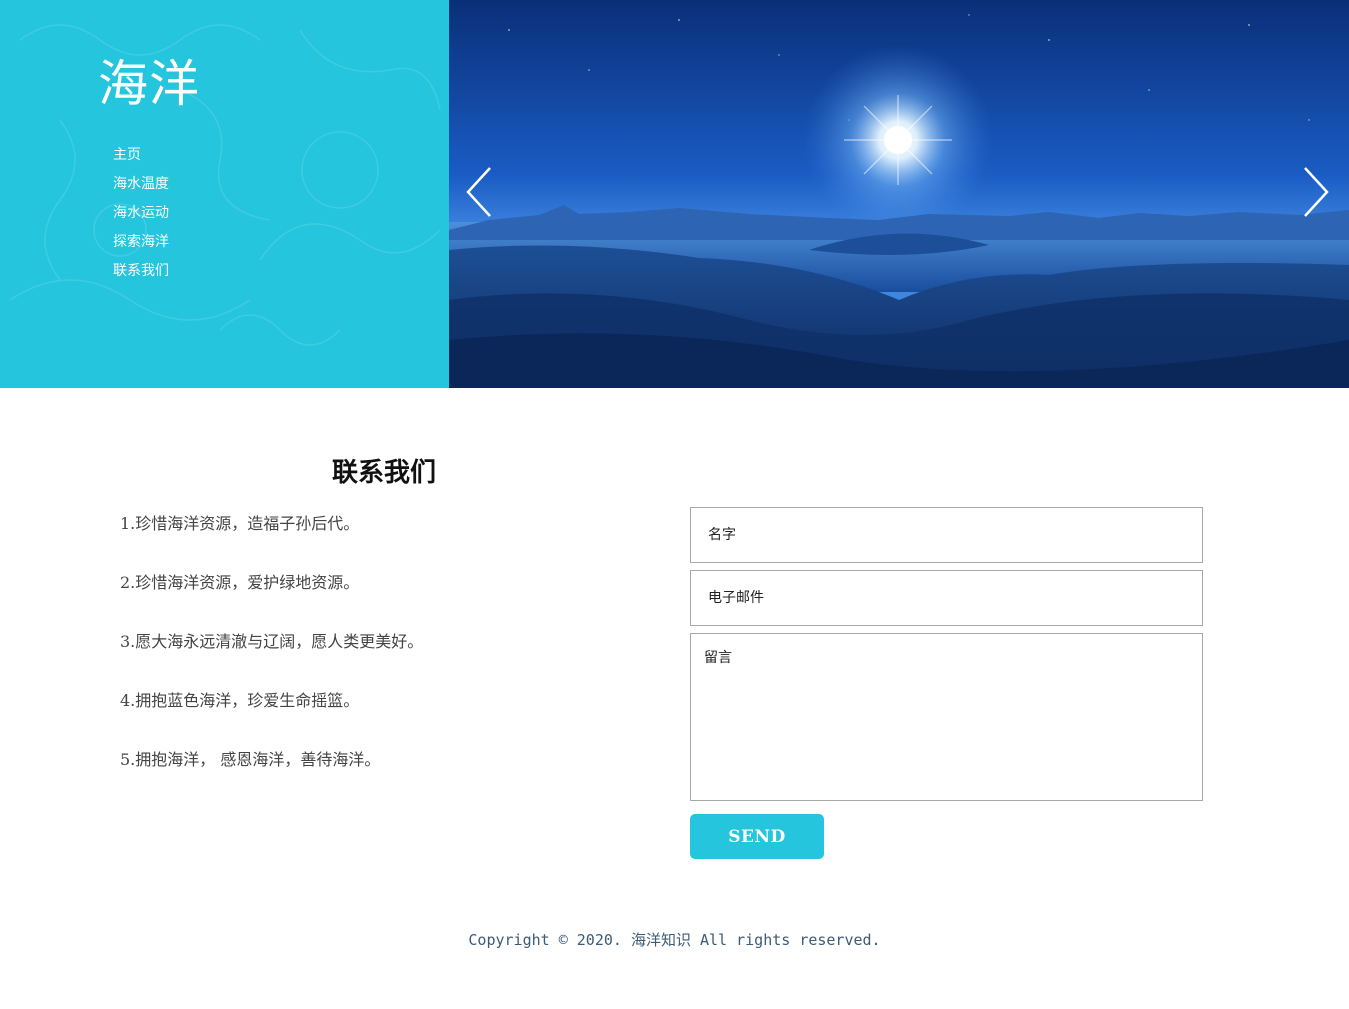  I want to click on email-field, so click(946, 598).